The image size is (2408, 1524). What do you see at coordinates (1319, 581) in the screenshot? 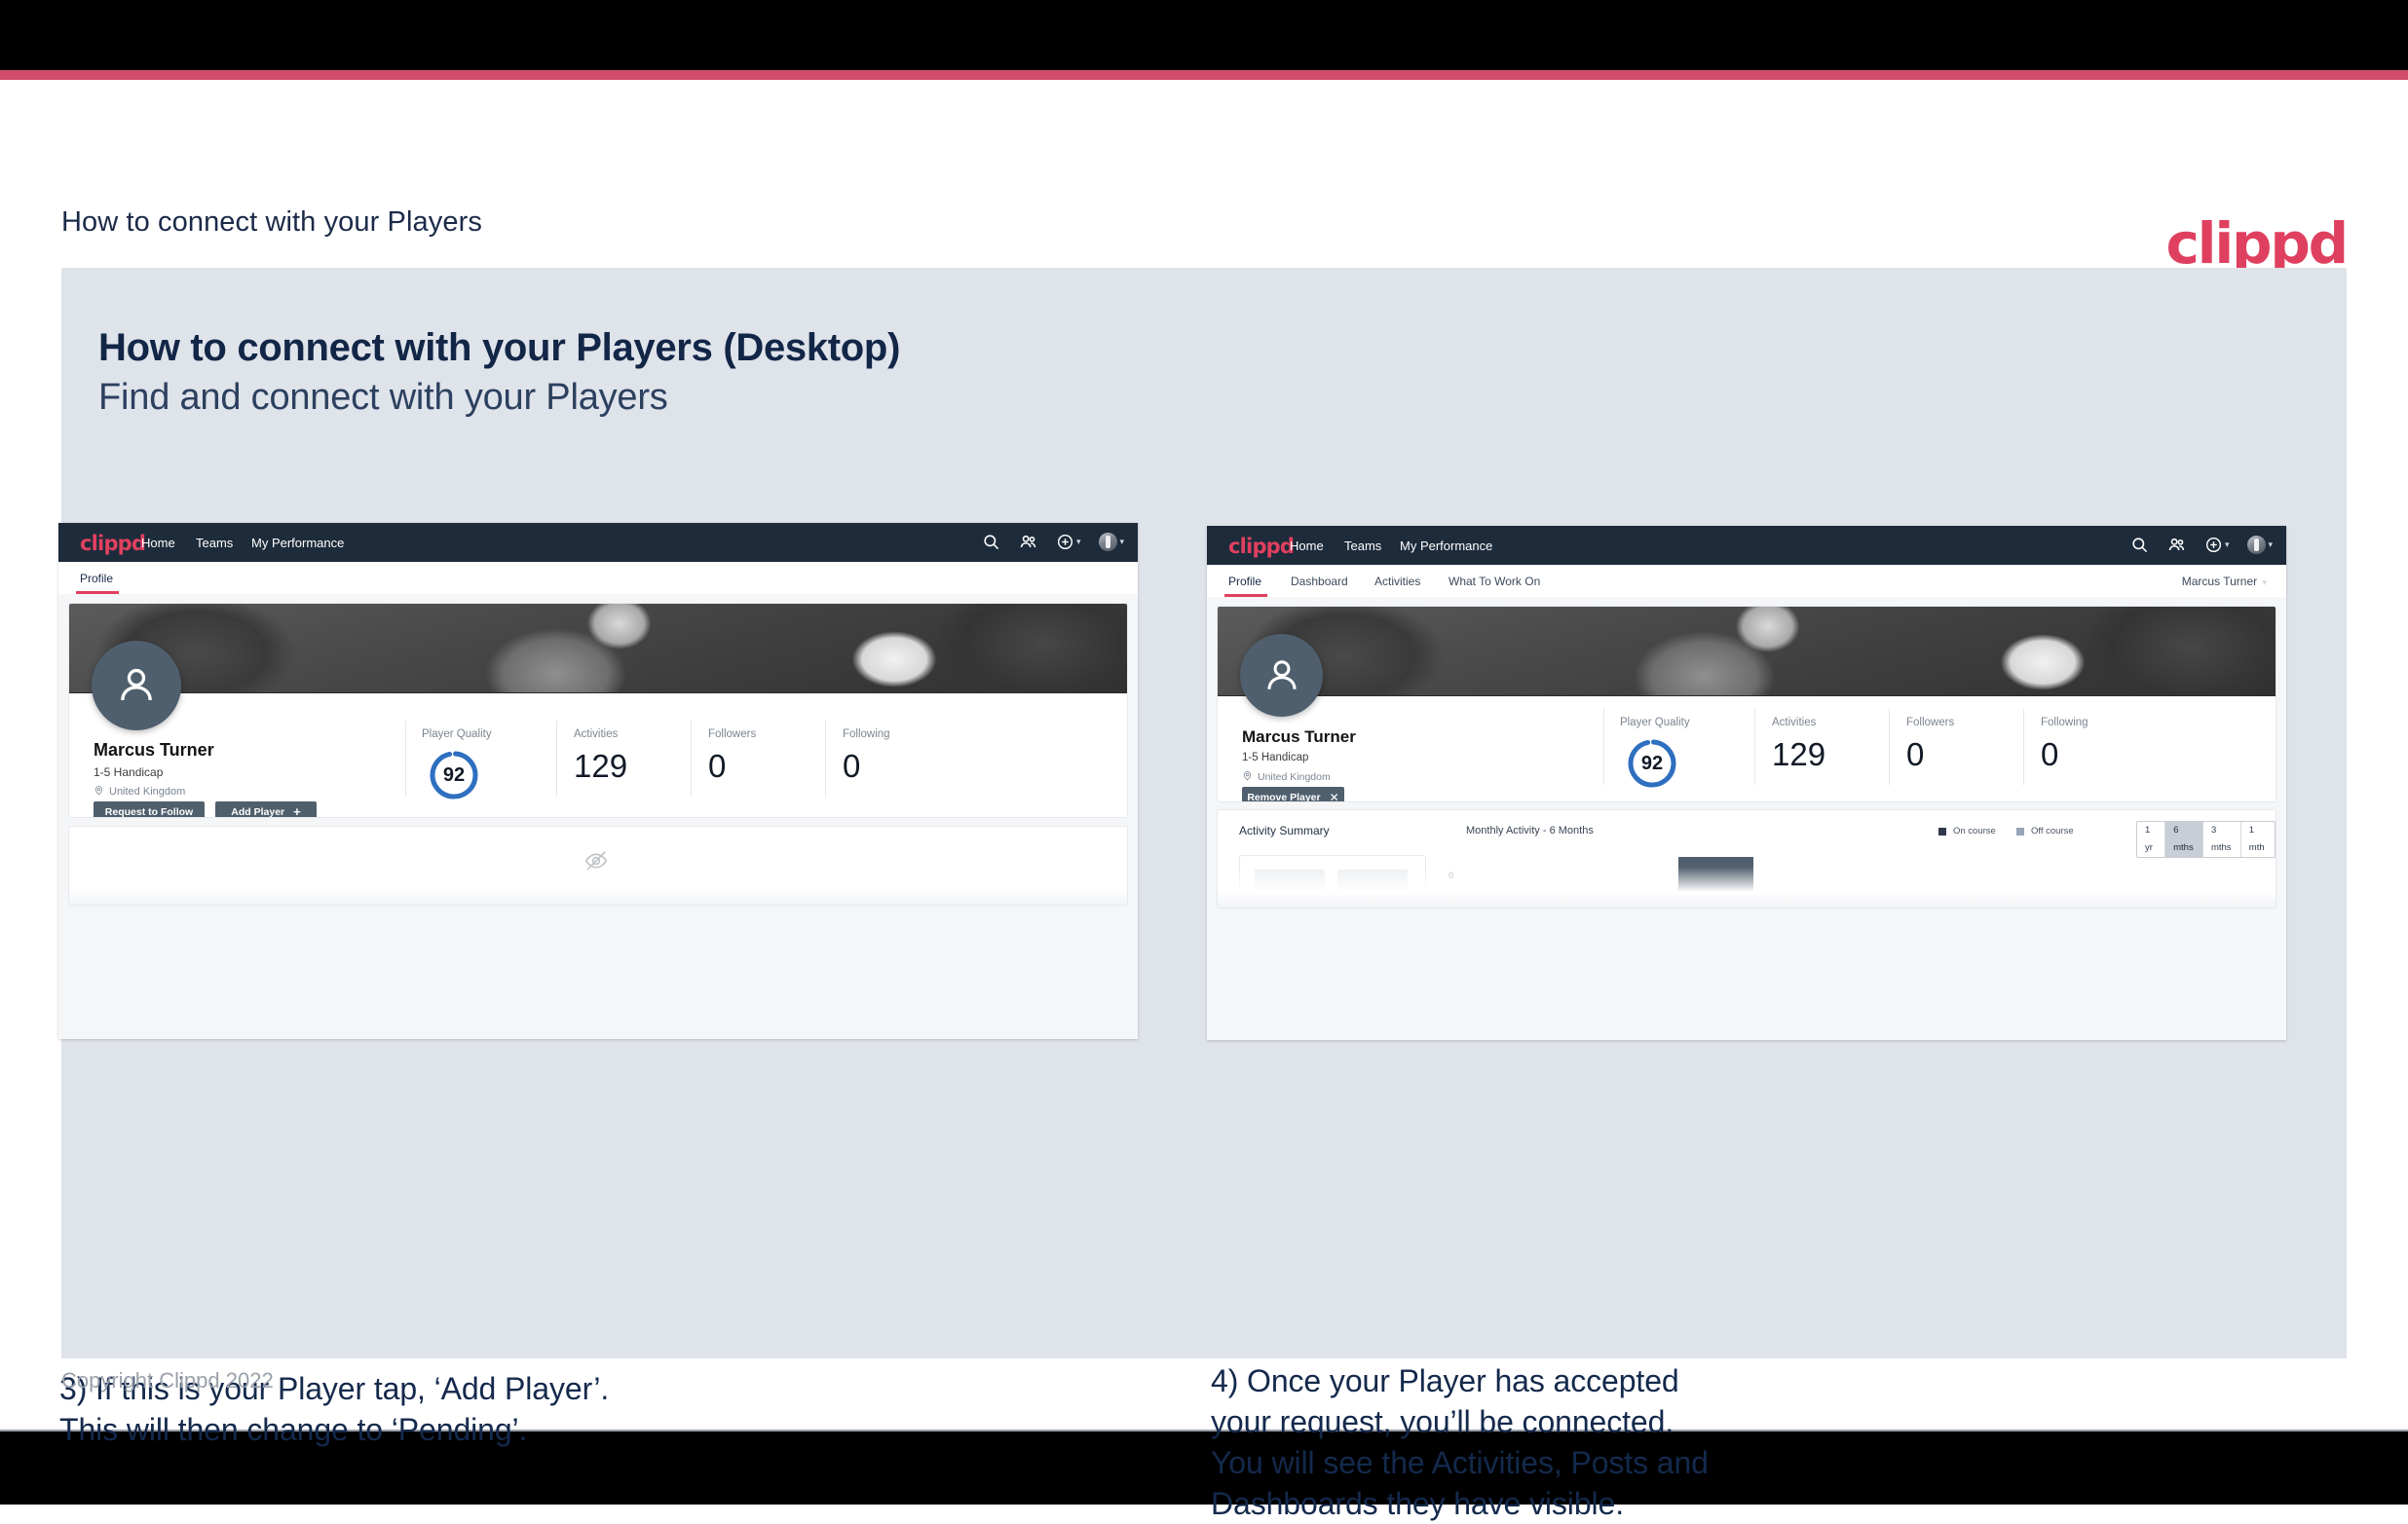
I see `tab-dashboard: Dashboard` at bounding box center [1319, 581].